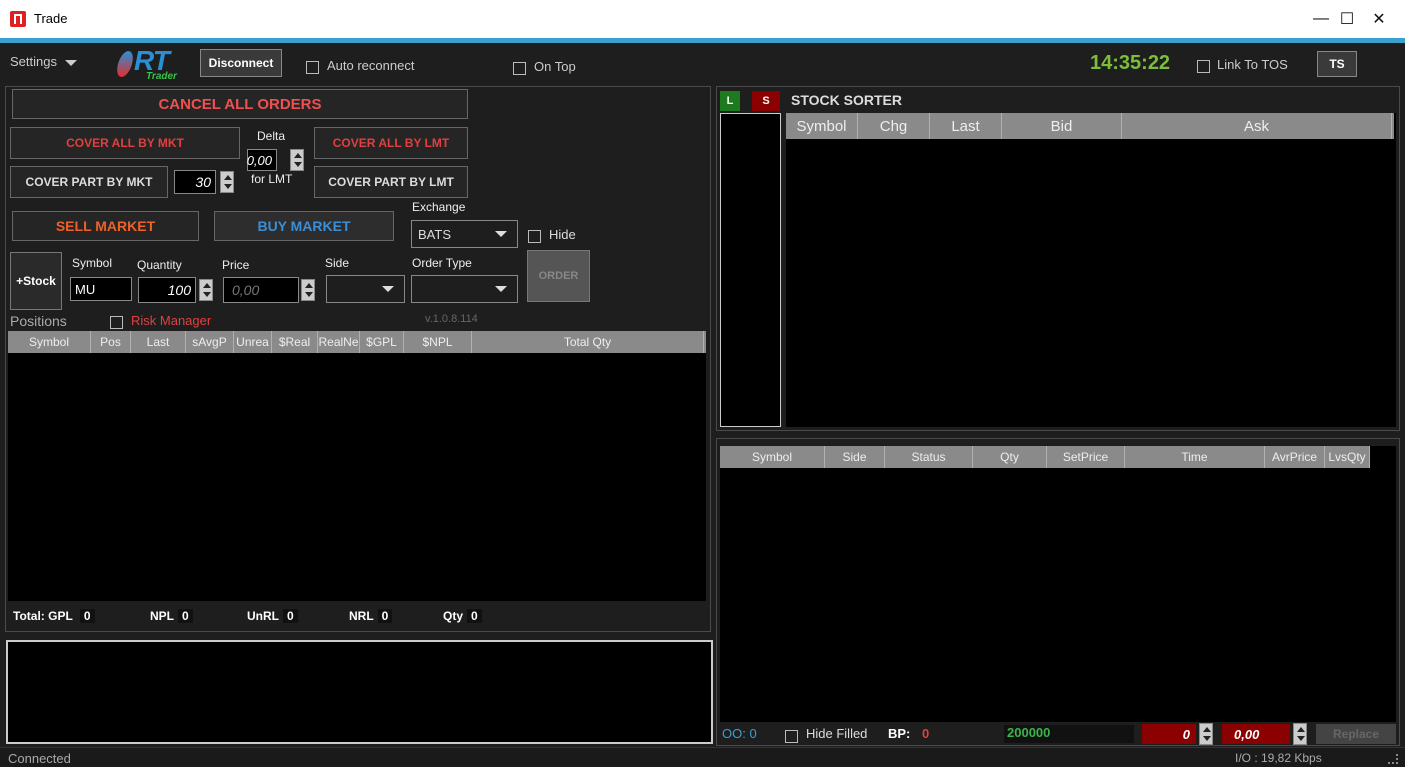 The height and width of the screenshot is (767, 1405). I want to click on risk-manager-label: Risk Manager, so click(171, 320).